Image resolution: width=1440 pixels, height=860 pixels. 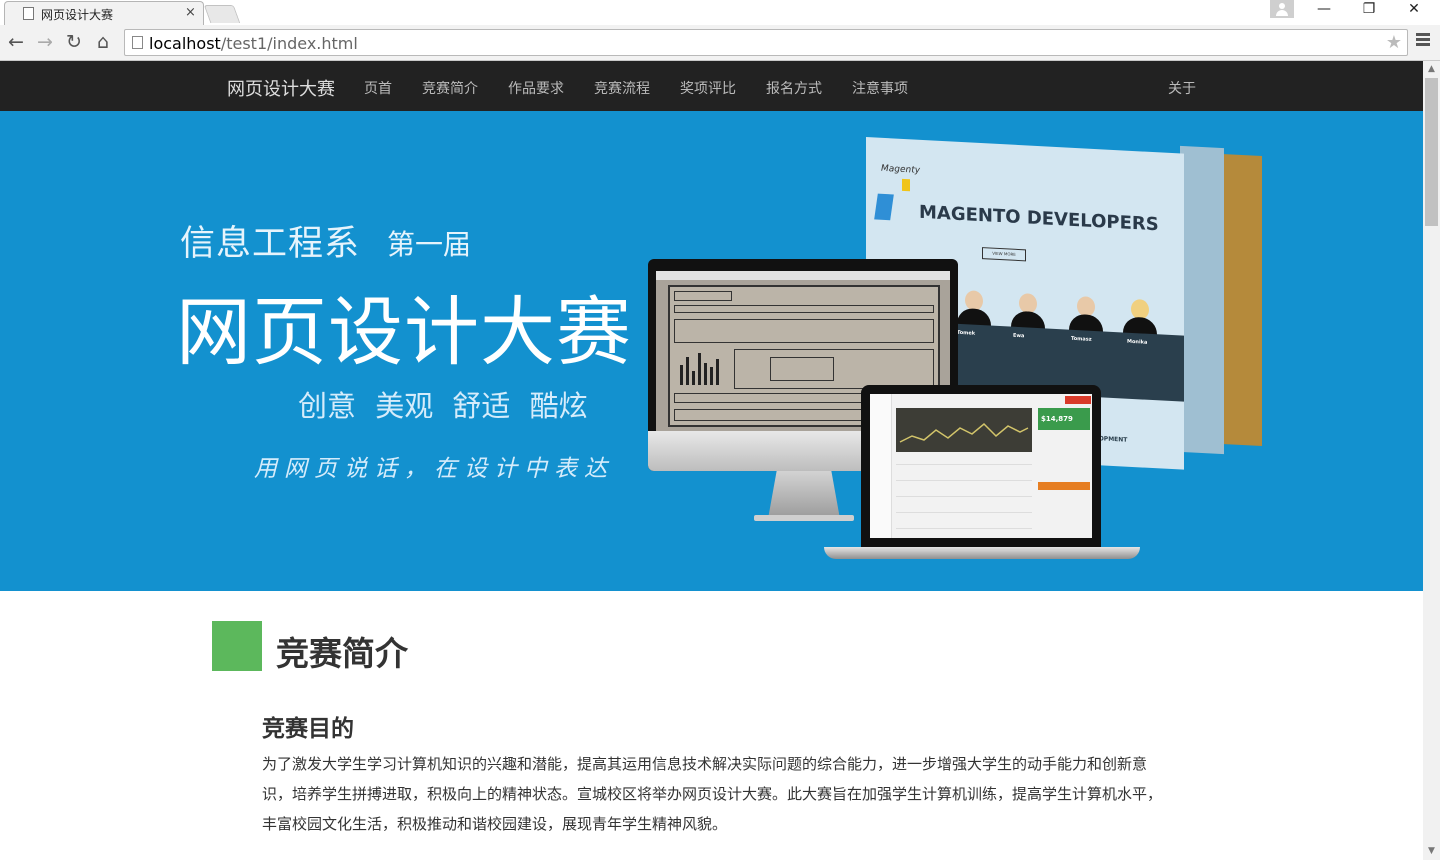 I want to click on page-icon, so click(x=137, y=42).